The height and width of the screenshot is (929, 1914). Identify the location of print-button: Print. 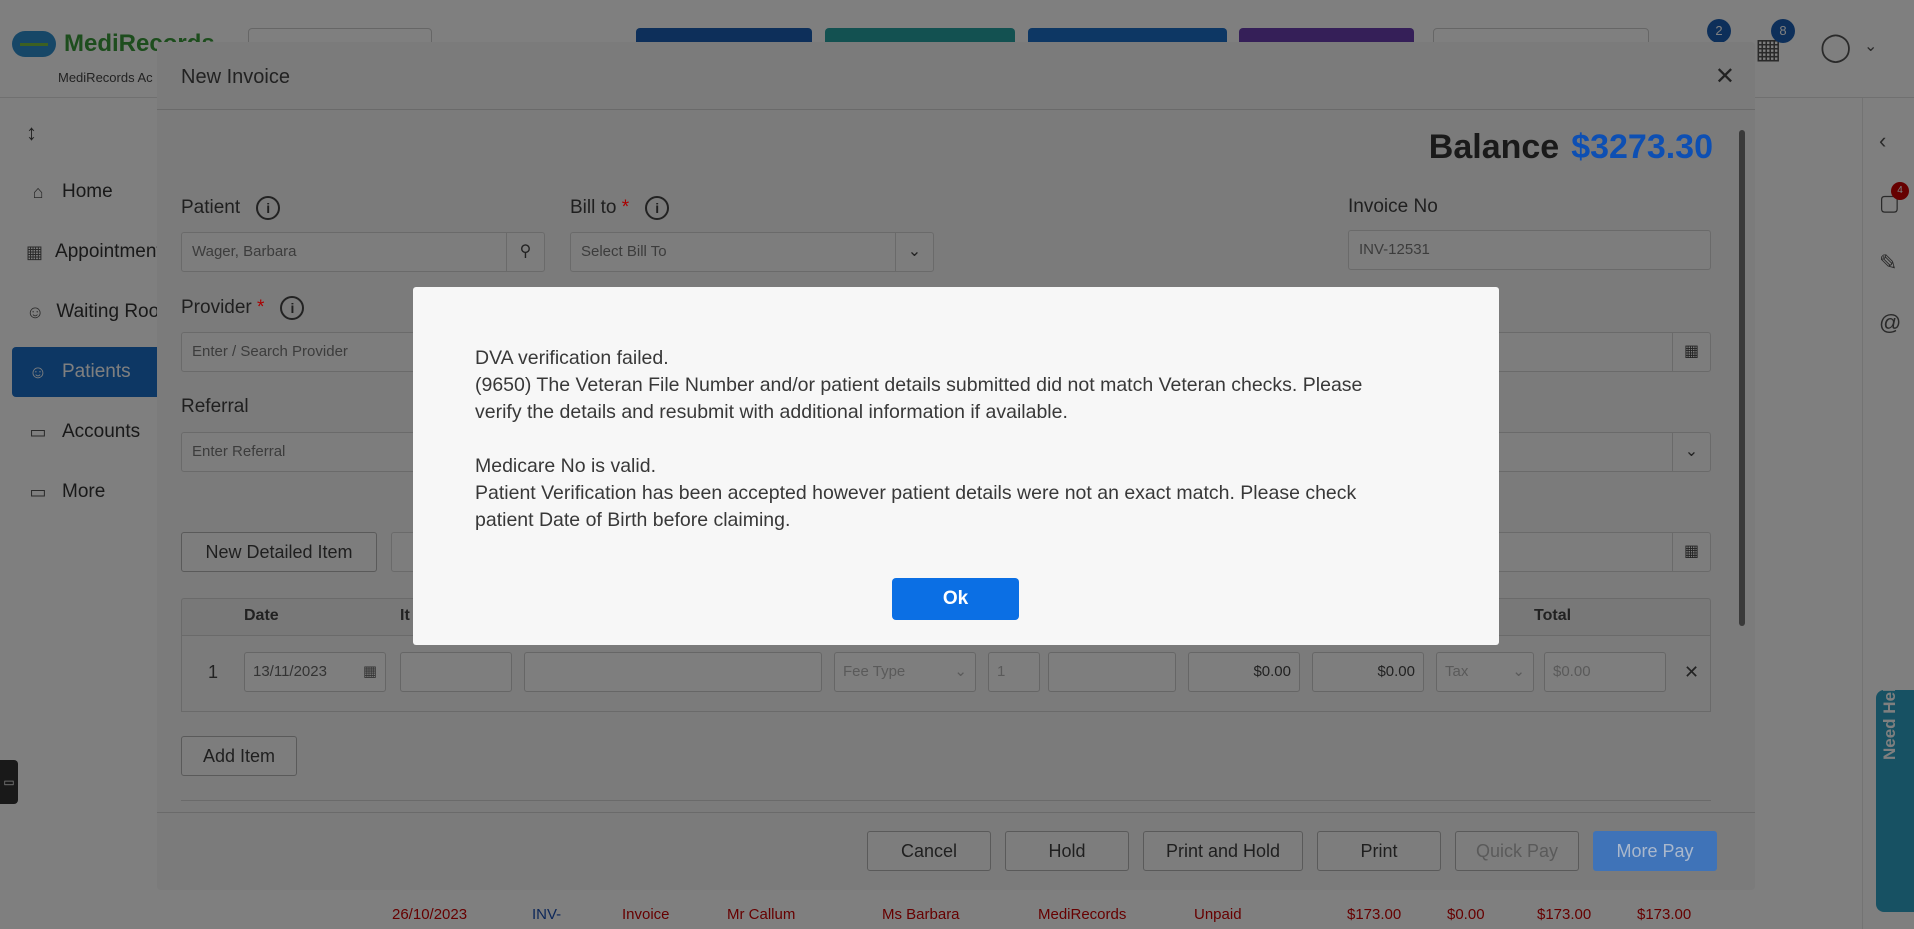
(1379, 851).